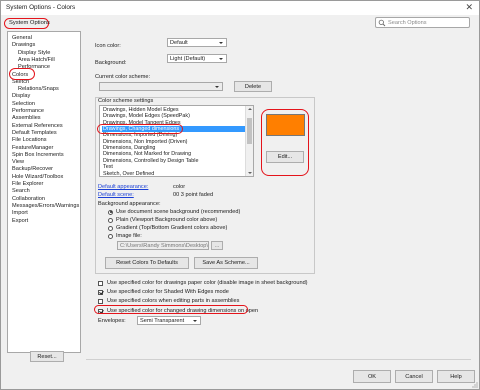 This screenshot has height=390, width=480. What do you see at coordinates (32, 148) in the screenshot?
I see `tree-item: FeatureManager` at bounding box center [32, 148].